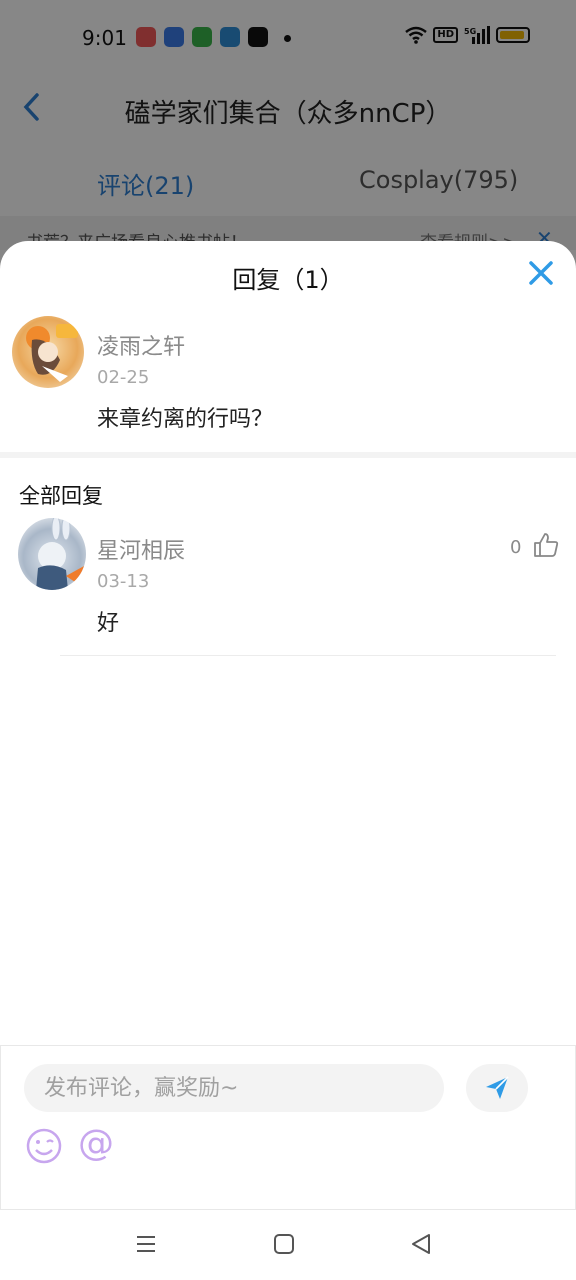  What do you see at coordinates (123, 377) in the screenshot?
I see `comment-date: 02-25` at bounding box center [123, 377].